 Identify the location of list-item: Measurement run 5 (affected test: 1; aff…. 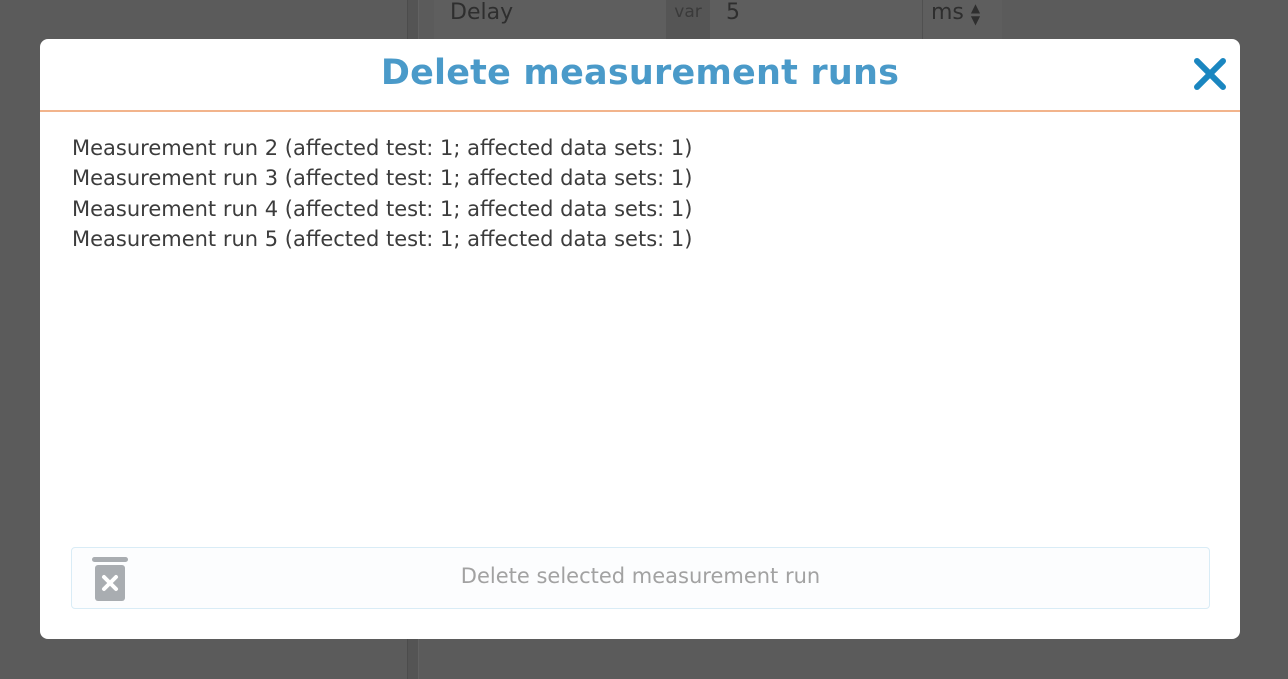
(382, 238).